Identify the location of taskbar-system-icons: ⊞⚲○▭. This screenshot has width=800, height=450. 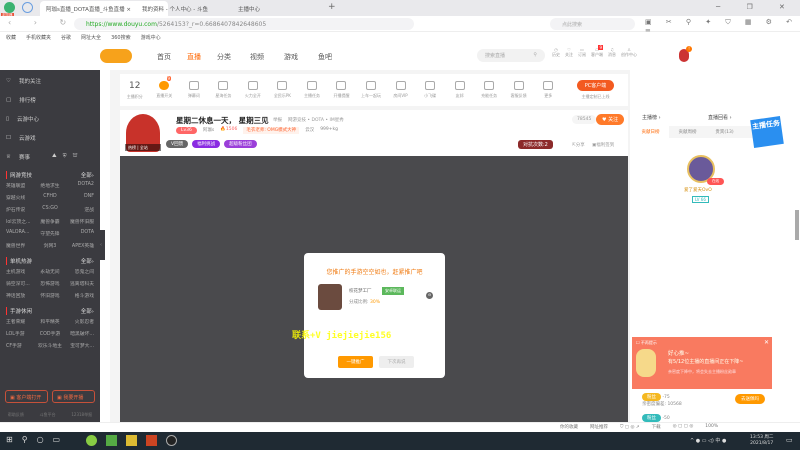
(37, 439).